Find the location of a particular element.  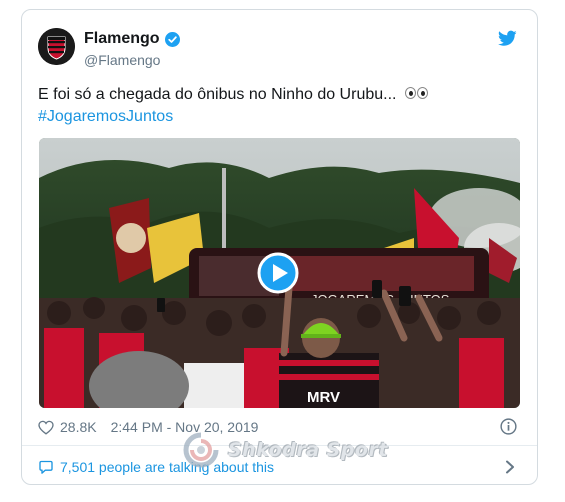

verified-badge-icon is located at coordinates (172, 39).